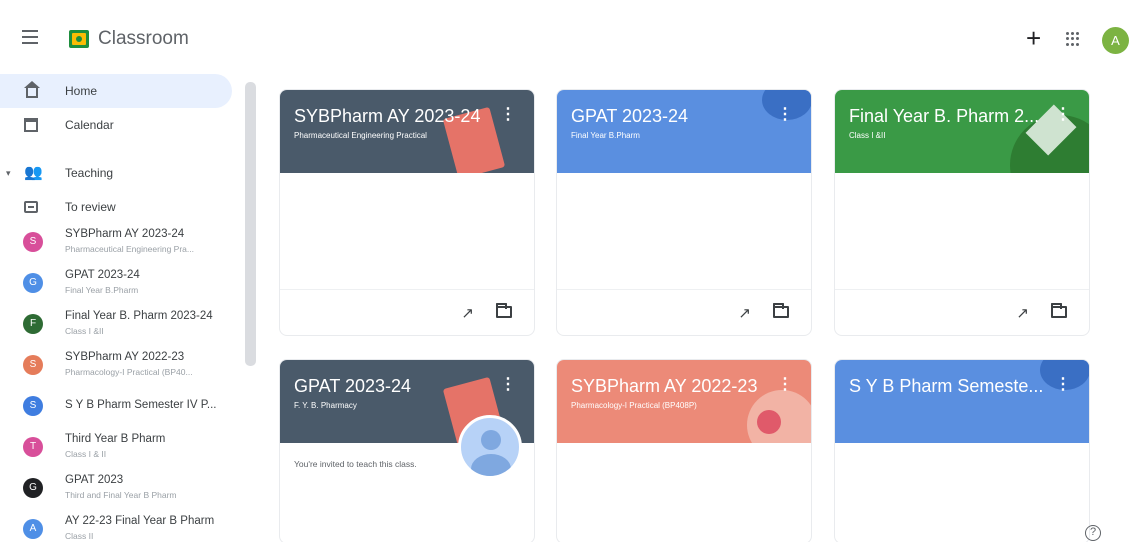 The height and width of the screenshot is (542, 1133). I want to click on class-card: Final Year B. Pharm 2... Class I &II ⋮ ↗, so click(962, 212).